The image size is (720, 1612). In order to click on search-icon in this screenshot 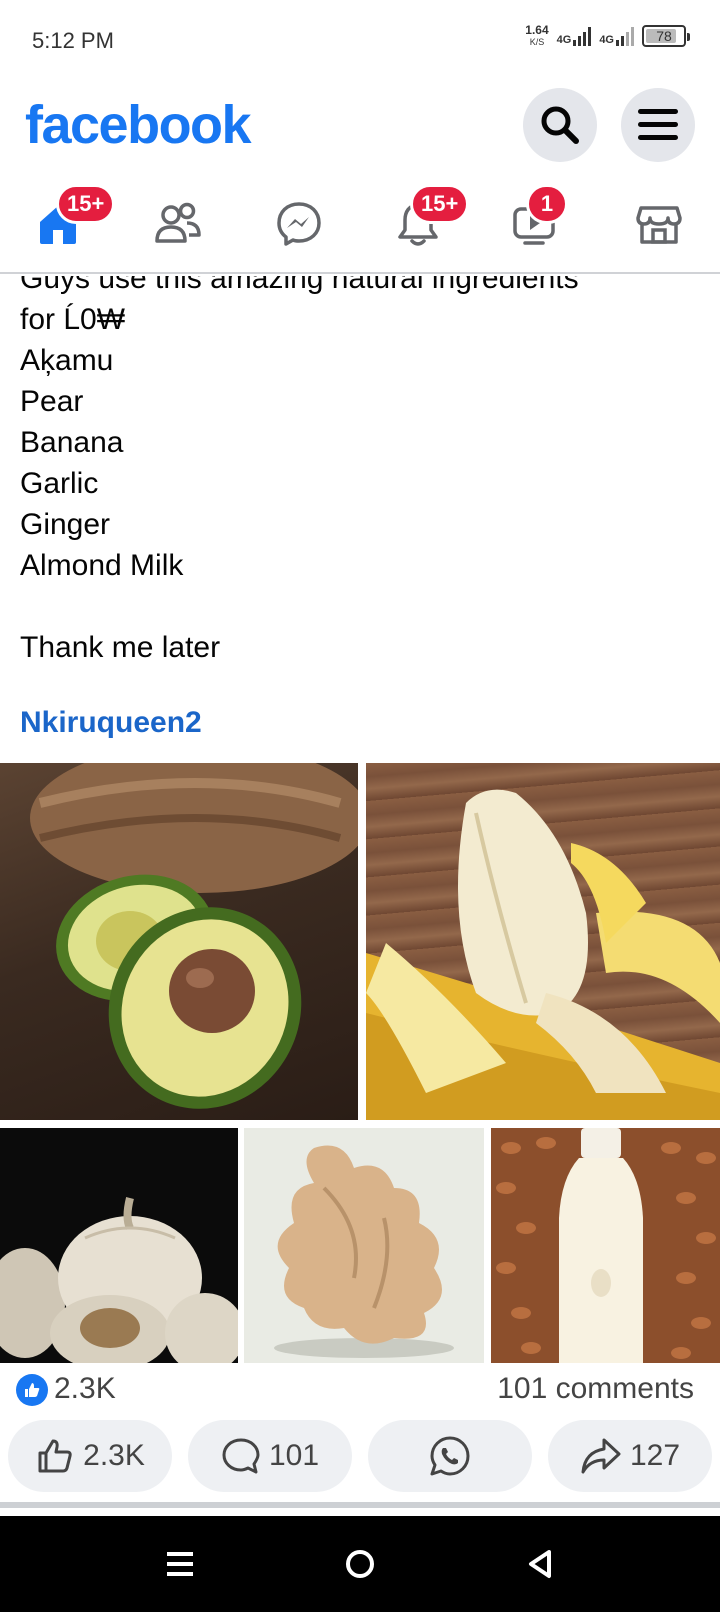, I will do `click(560, 125)`.